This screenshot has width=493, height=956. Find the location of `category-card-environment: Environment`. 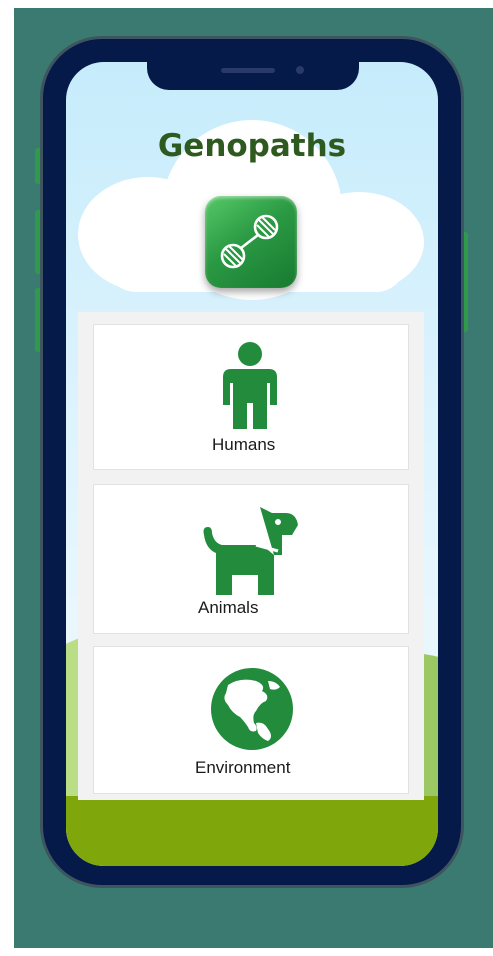

category-card-environment: Environment is located at coordinates (251, 720).